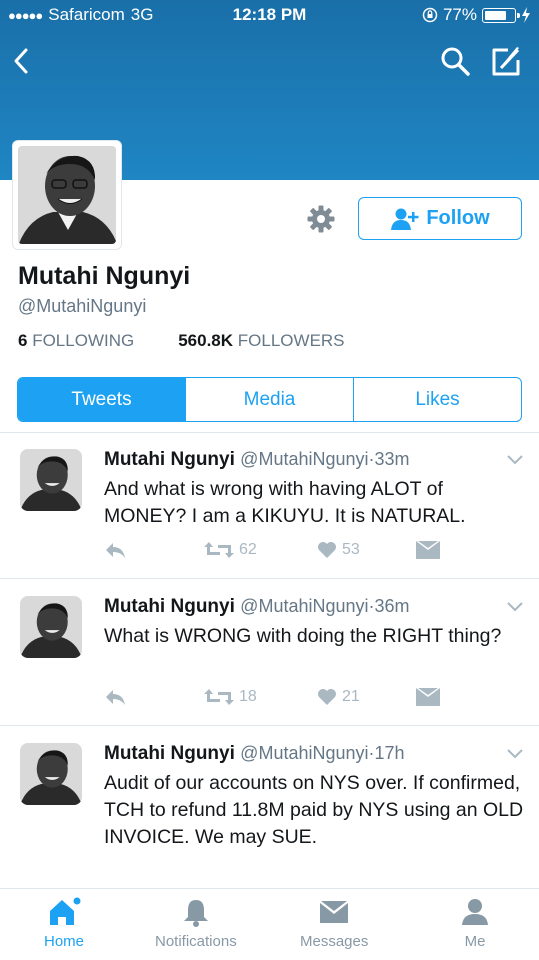 Image resolution: width=539 pixels, height=960 pixels. What do you see at coordinates (334, 923) in the screenshot?
I see `tab-messages: Messages` at bounding box center [334, 923].